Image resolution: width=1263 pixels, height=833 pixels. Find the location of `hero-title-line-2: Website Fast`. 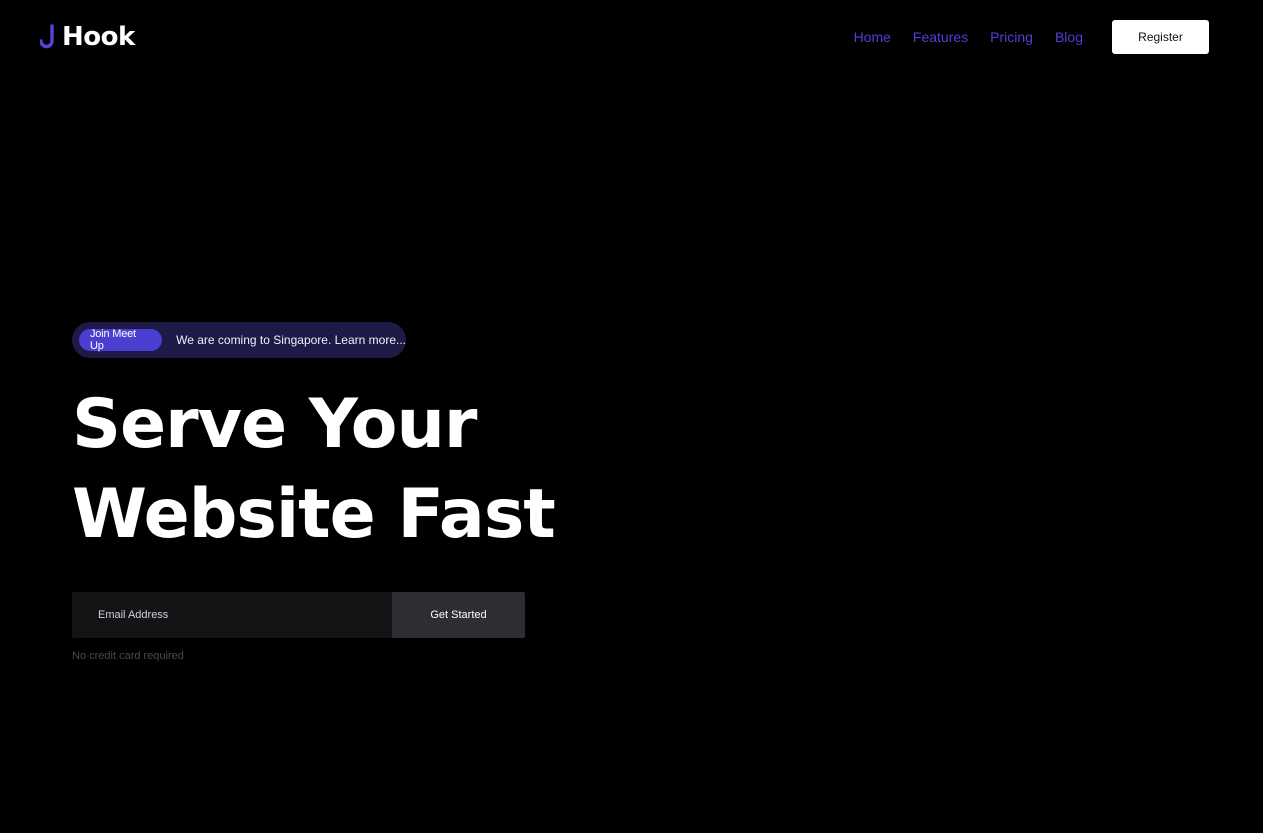

hero-title-line-2: Website Fast is located at coordinates (314, 514).